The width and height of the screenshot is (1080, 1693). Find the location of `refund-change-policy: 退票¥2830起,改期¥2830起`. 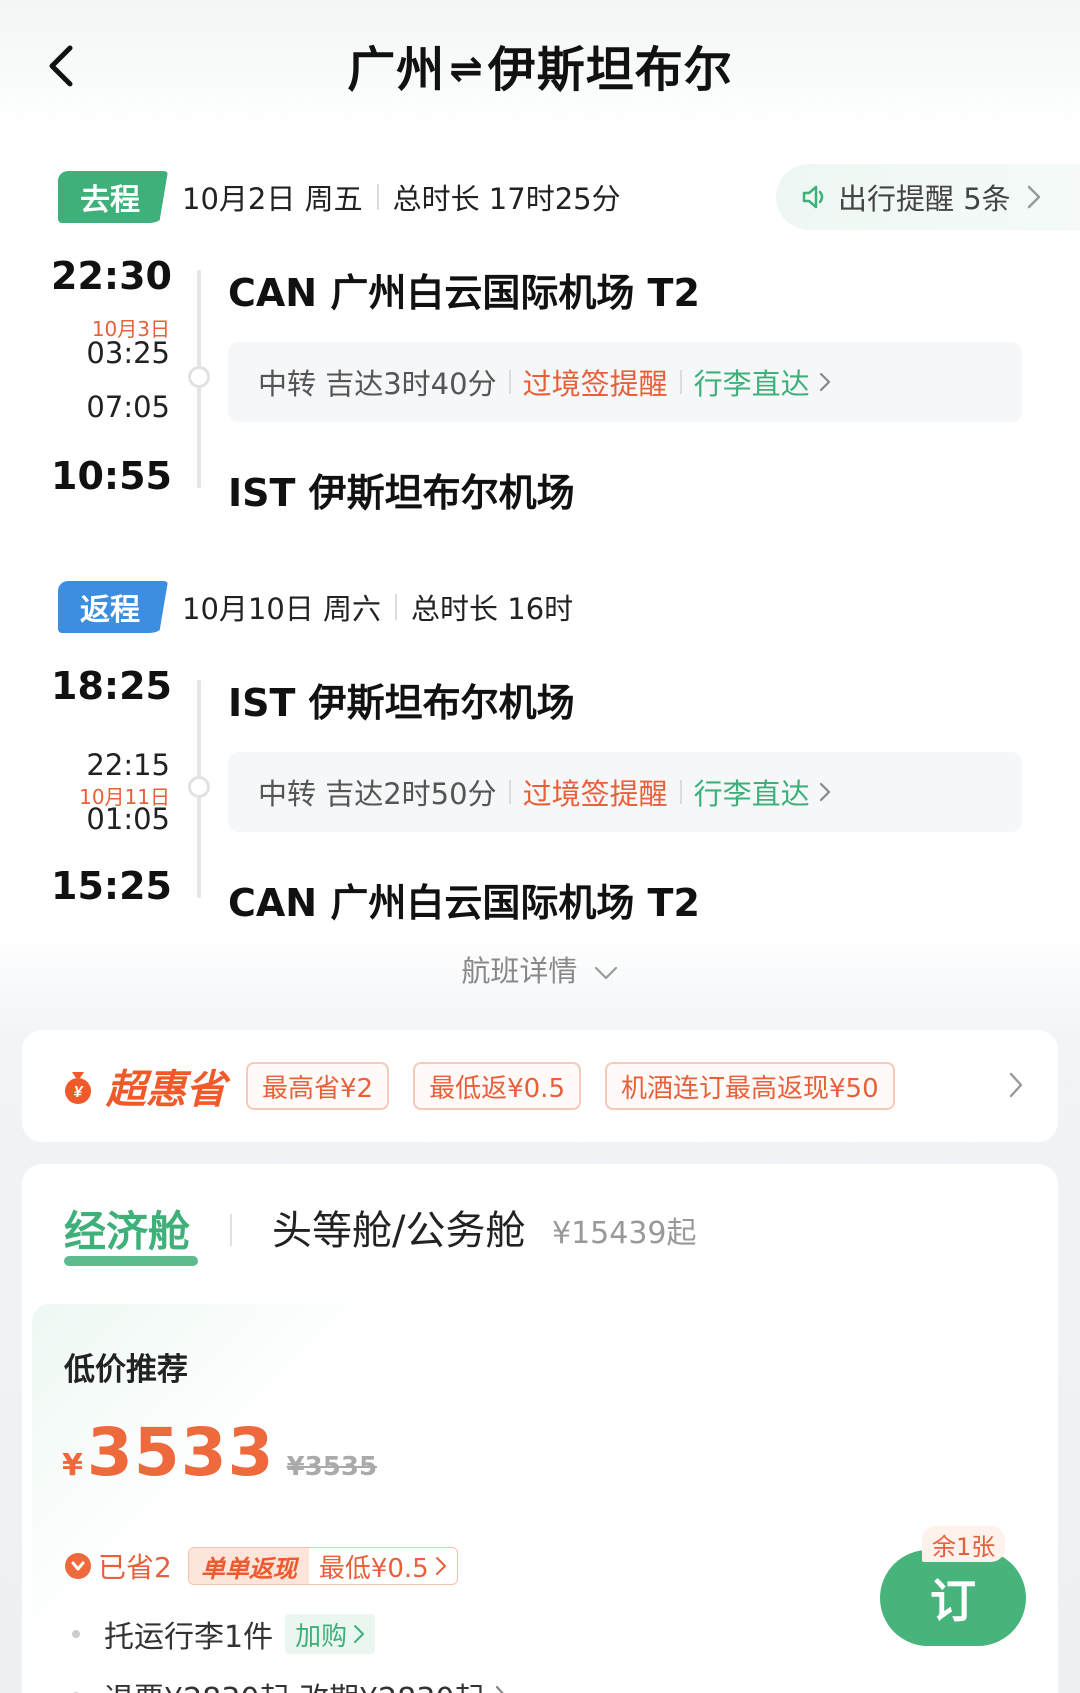

refund-change-policy: 退票¥2830起,改期¥2830起 is located at coordinates (290, 1683).